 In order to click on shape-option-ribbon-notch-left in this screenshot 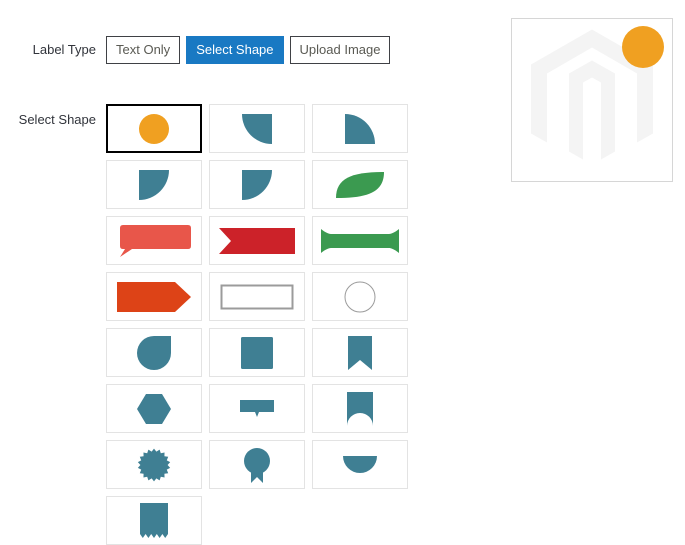, I will do `click(257, 240)`.